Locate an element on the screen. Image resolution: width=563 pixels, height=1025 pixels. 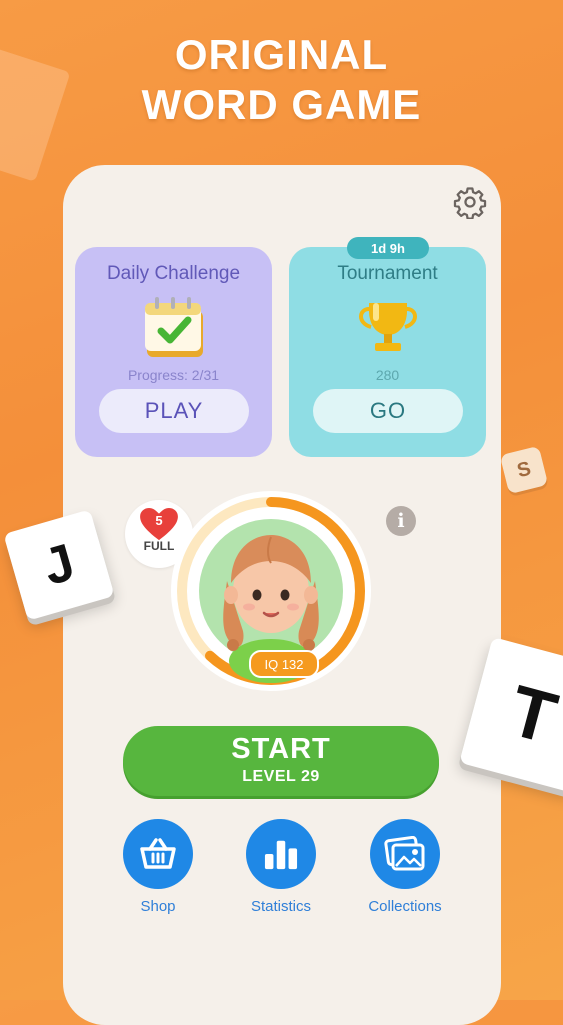
daily-challenge-title: Daily Challenge is located at coordinates (173, 273).